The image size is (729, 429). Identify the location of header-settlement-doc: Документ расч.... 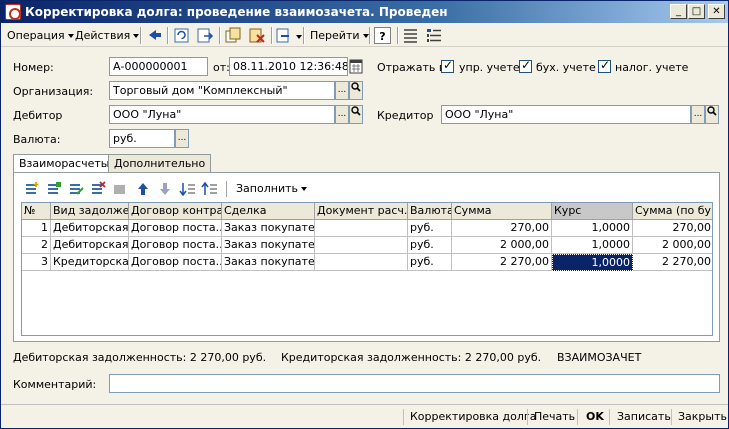
(361, 211).